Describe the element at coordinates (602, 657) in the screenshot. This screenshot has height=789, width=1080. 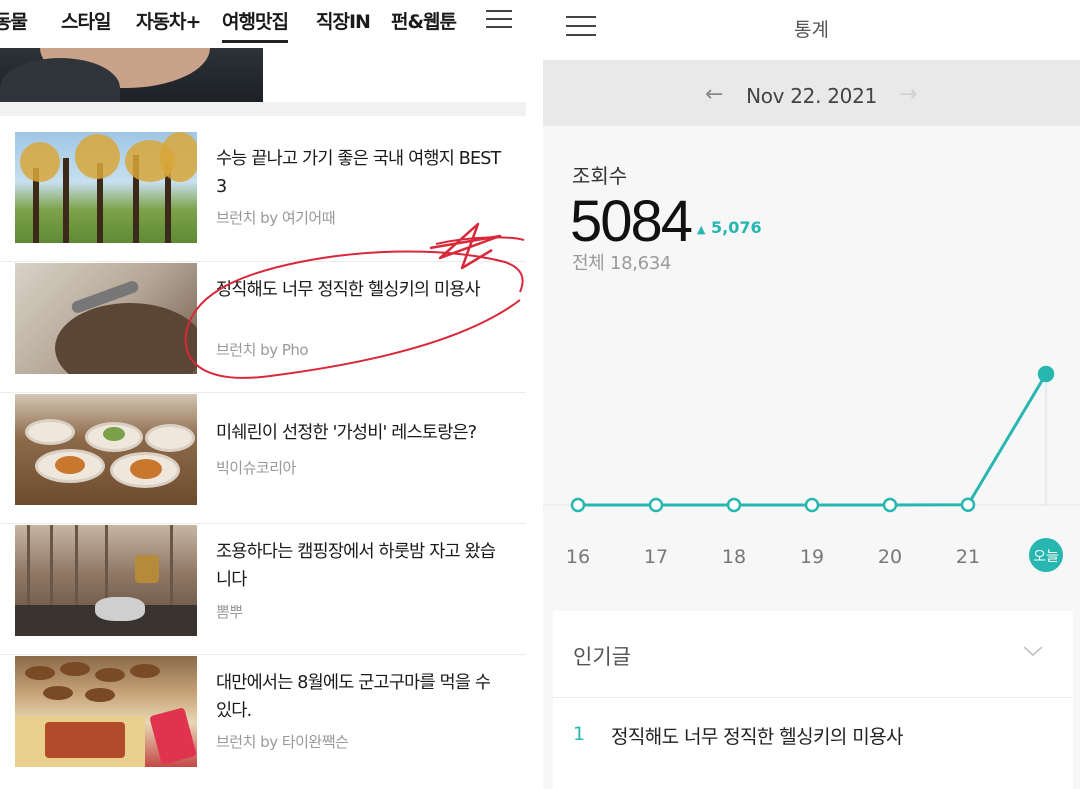
I see `popular-posts-label: 인기글` at that location.